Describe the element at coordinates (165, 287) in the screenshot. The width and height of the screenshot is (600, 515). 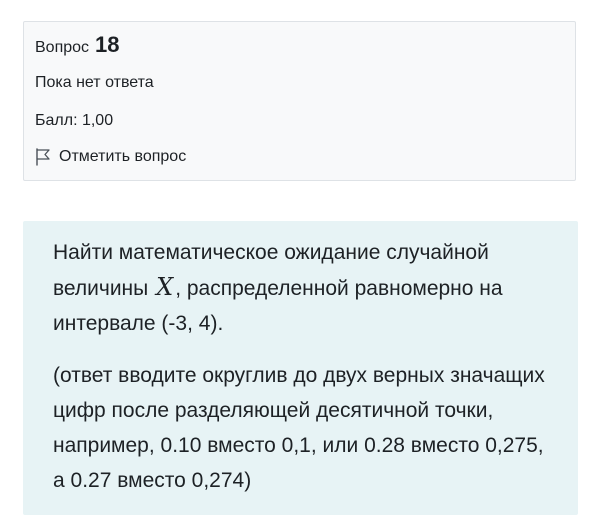
I see `math-variable: X` at that location.